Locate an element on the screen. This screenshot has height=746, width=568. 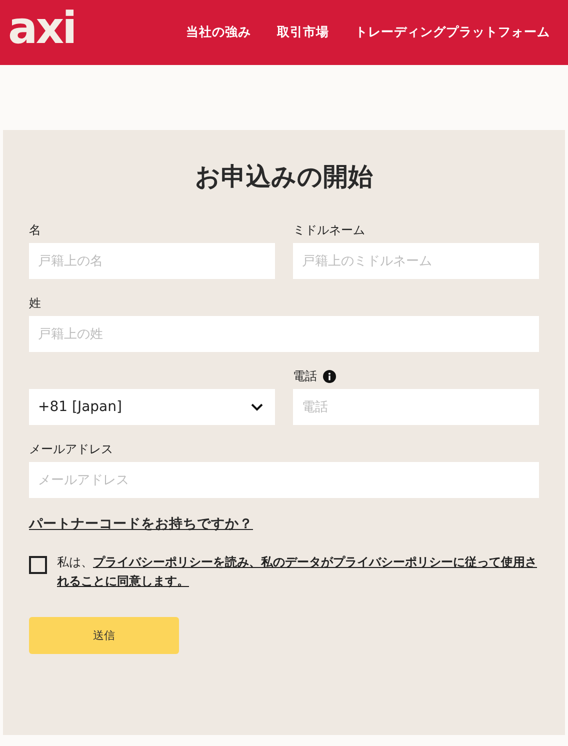
info-icon is located at coordinates (329, 376).